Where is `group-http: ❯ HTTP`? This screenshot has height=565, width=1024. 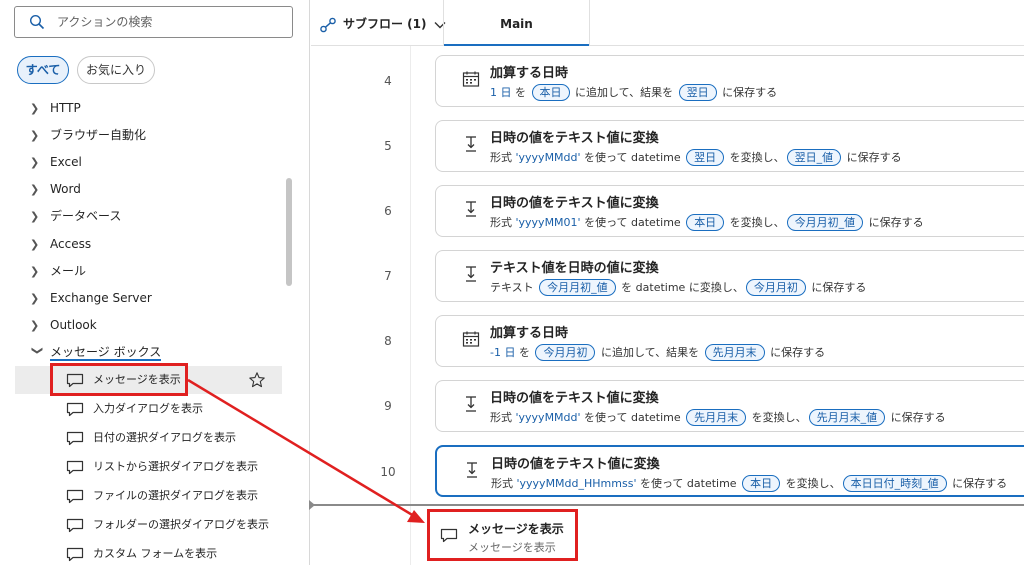 group-http: ❯ HTTP is located at coordinates (55, 108).